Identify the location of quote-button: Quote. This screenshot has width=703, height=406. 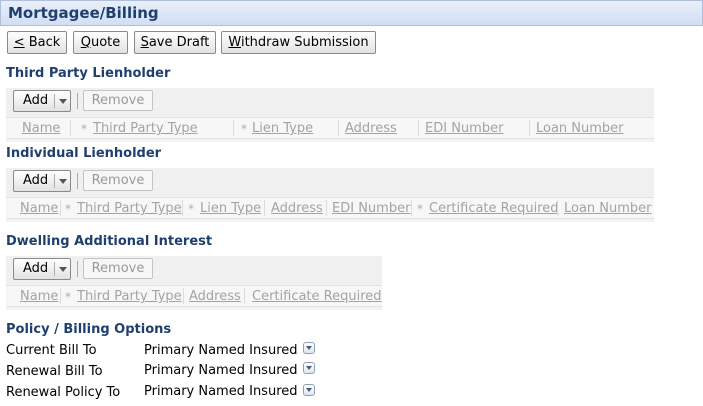
(100, 42).